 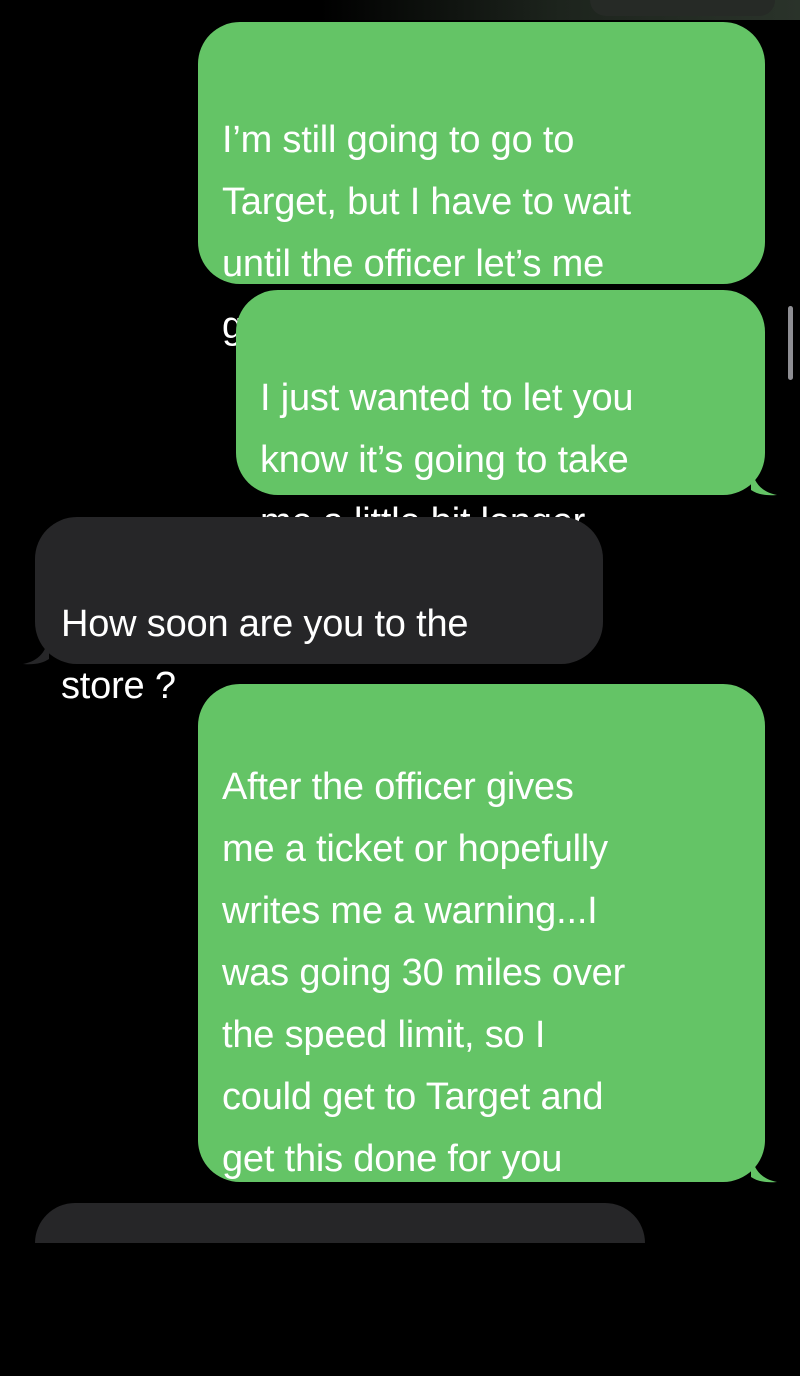 I want to click on previous-message-edge, so click(x=682, y=8).